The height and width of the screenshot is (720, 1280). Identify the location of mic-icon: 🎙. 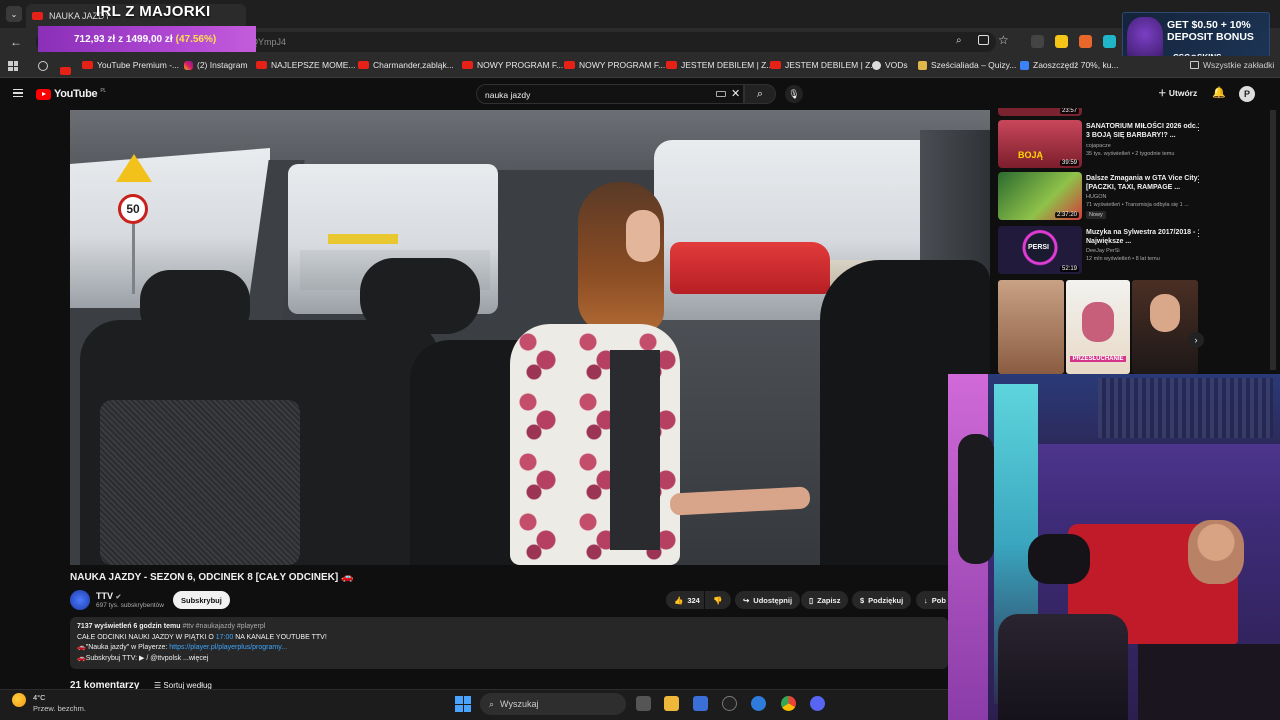
(794, 93).